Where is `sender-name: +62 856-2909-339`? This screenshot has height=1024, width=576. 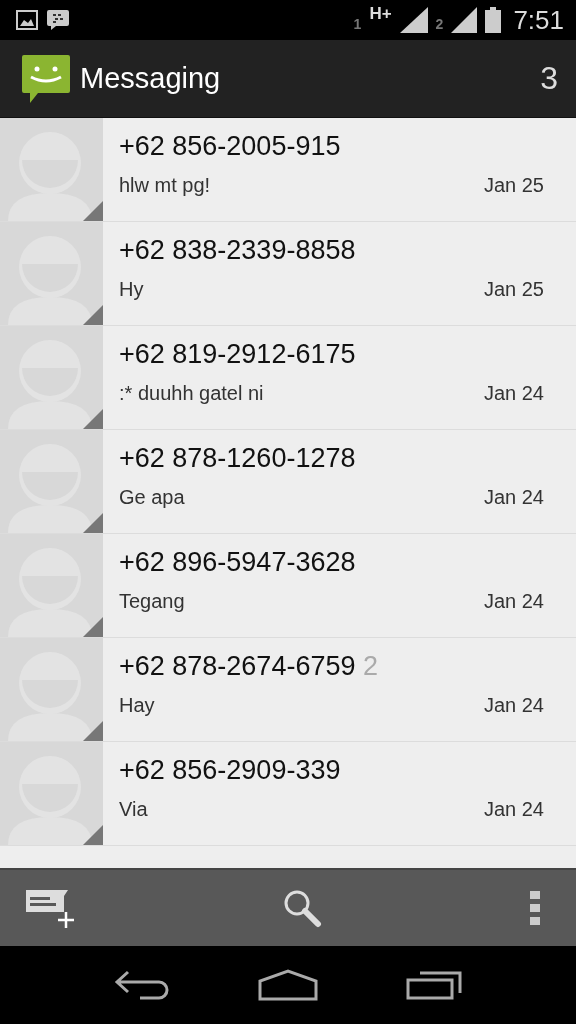 sender-name: +62 856-2909-339 is located at coordinates (230, 770).